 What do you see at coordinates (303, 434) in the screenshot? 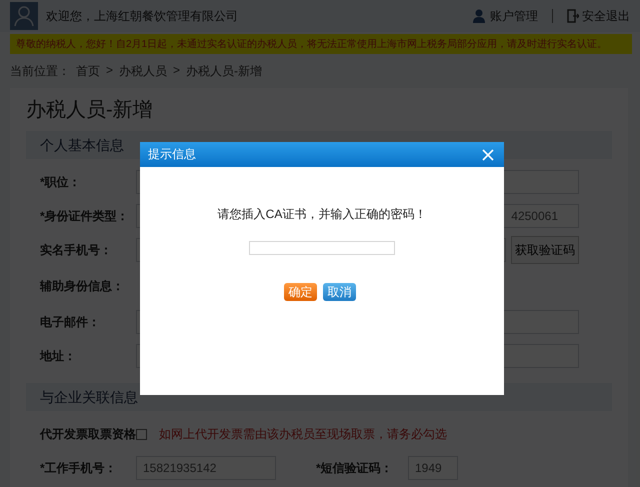
I see `hint-text: 如网上代开发票需由该办税员至现场取票，请务必勾选` at bounding box center [303, 434].